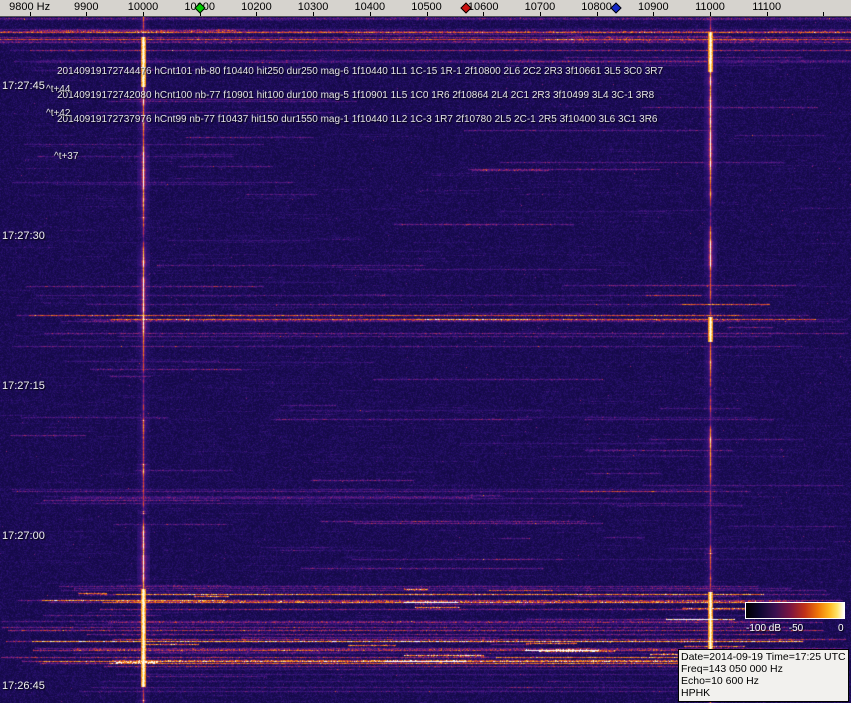 This screenshot has width=851, height=703. What do you see at coordinates (596, 7) in the screenshot?
I see `ruler-tick-label: 10800` at bounding box center [596, 7].